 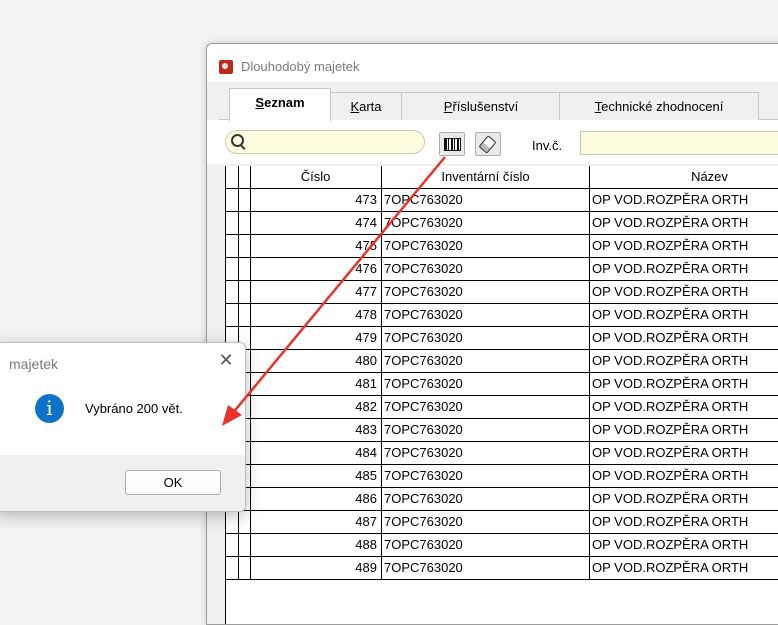 What do you see at coordinates (316, 430) in the screenshot?
I see `cell-cislo: 483` at bounding box center [316, 430].